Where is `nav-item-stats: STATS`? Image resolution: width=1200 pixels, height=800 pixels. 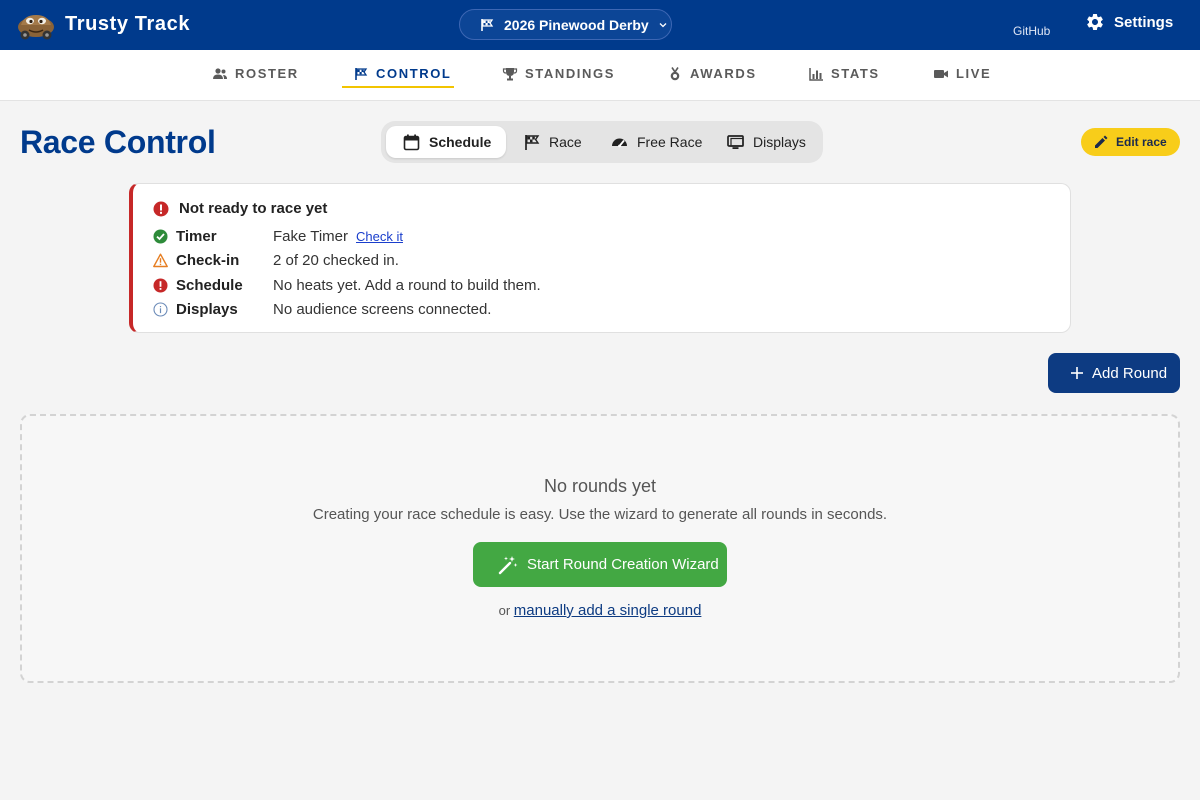
nav-item-stats: STATS is located at coordinates (844, 73).